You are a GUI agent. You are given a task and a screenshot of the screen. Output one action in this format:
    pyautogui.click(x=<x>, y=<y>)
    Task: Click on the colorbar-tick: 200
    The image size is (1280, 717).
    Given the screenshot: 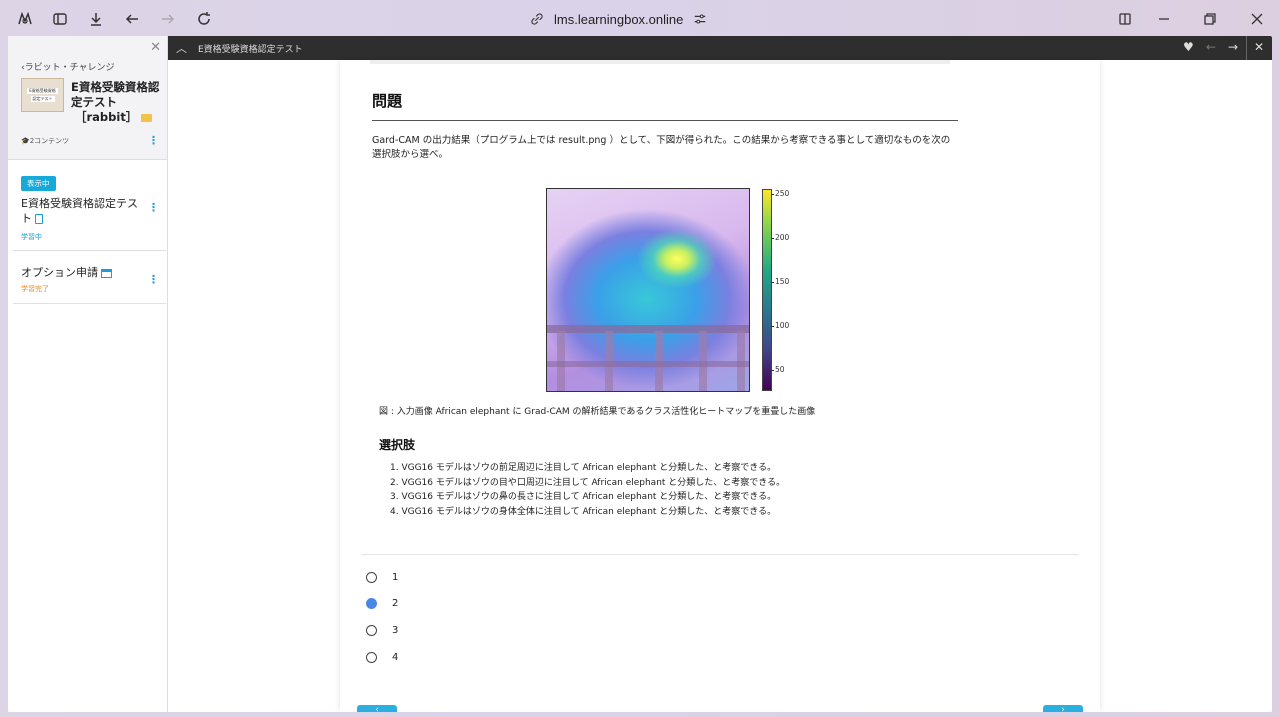 What is the action you would take?
    pyautogui.click(x=780, y=237)
    